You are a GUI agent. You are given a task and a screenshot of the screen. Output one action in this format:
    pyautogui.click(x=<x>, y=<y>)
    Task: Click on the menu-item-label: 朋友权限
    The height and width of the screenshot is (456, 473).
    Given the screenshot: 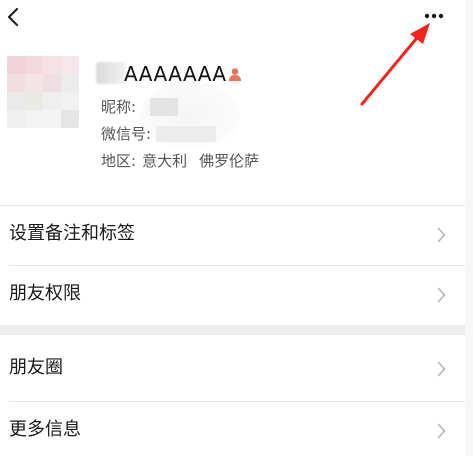 What is the action you would take?
    pyautogui.click(x=45, y=293)
    